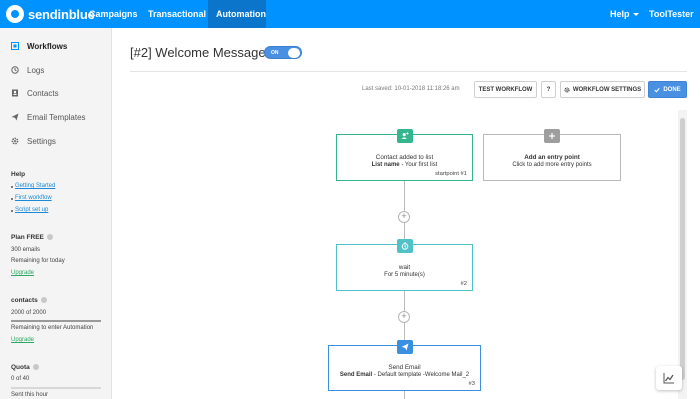 This screenshot has width=700, height=399. What do you see at coordinates (177, 14) in the screenshot?
I see `nav-transactional: Transactional` at bounding box center [177, 14].